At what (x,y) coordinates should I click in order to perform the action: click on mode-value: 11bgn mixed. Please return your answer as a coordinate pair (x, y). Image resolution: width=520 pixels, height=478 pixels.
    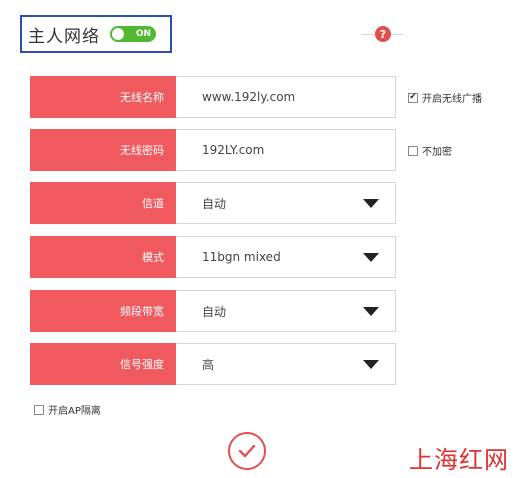
    Looking at the image, I should click on (241, 257).